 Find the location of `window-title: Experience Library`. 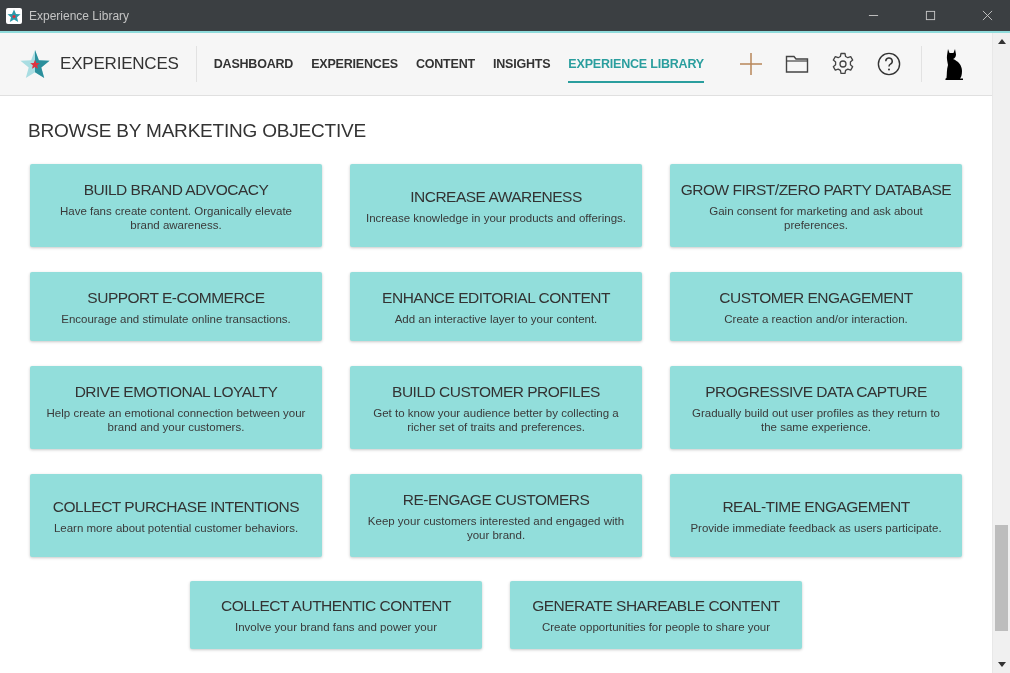

window-title: Experience Library is located at coordinates (79, 15).